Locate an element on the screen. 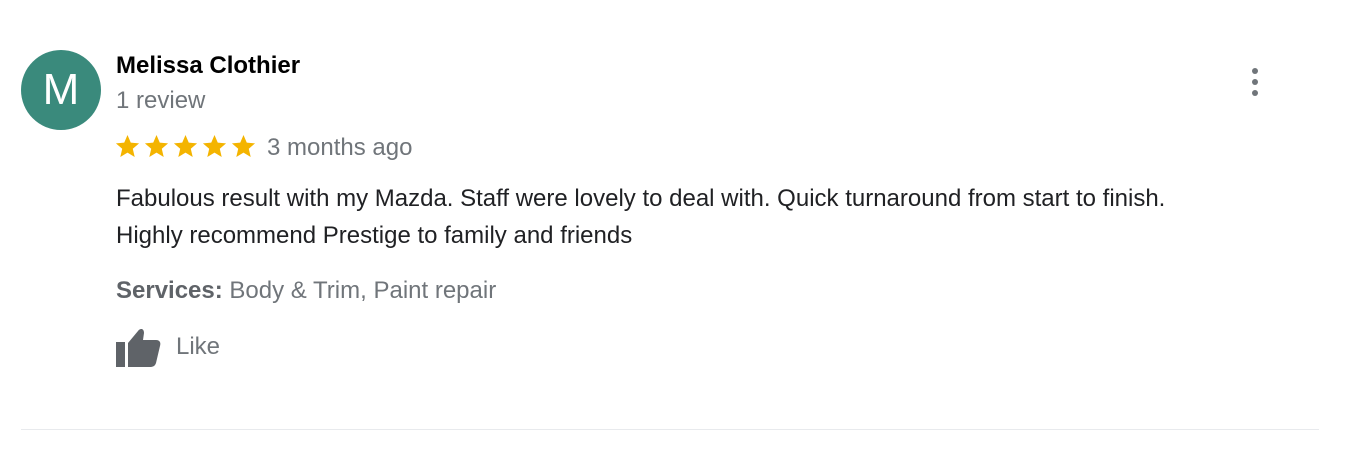  services-label: Services: is located at coordinates (169, 290).